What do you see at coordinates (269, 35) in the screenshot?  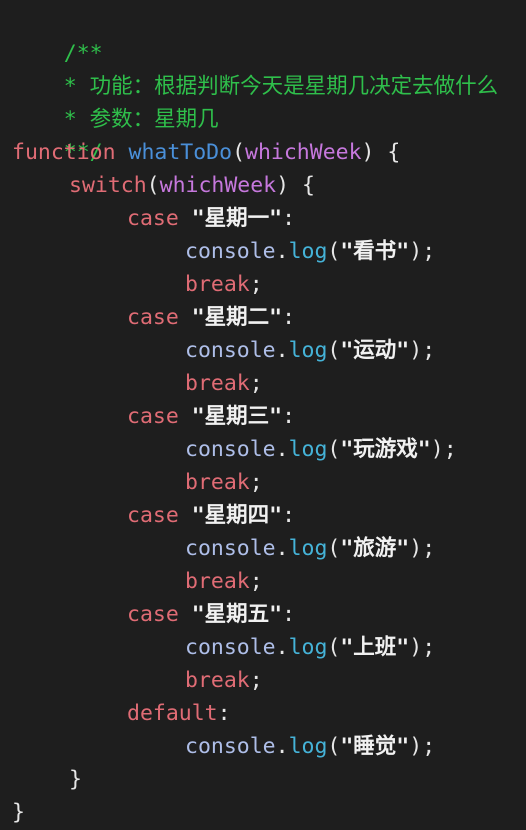 I see `code-line: /**` at bounding box center [269, 35].